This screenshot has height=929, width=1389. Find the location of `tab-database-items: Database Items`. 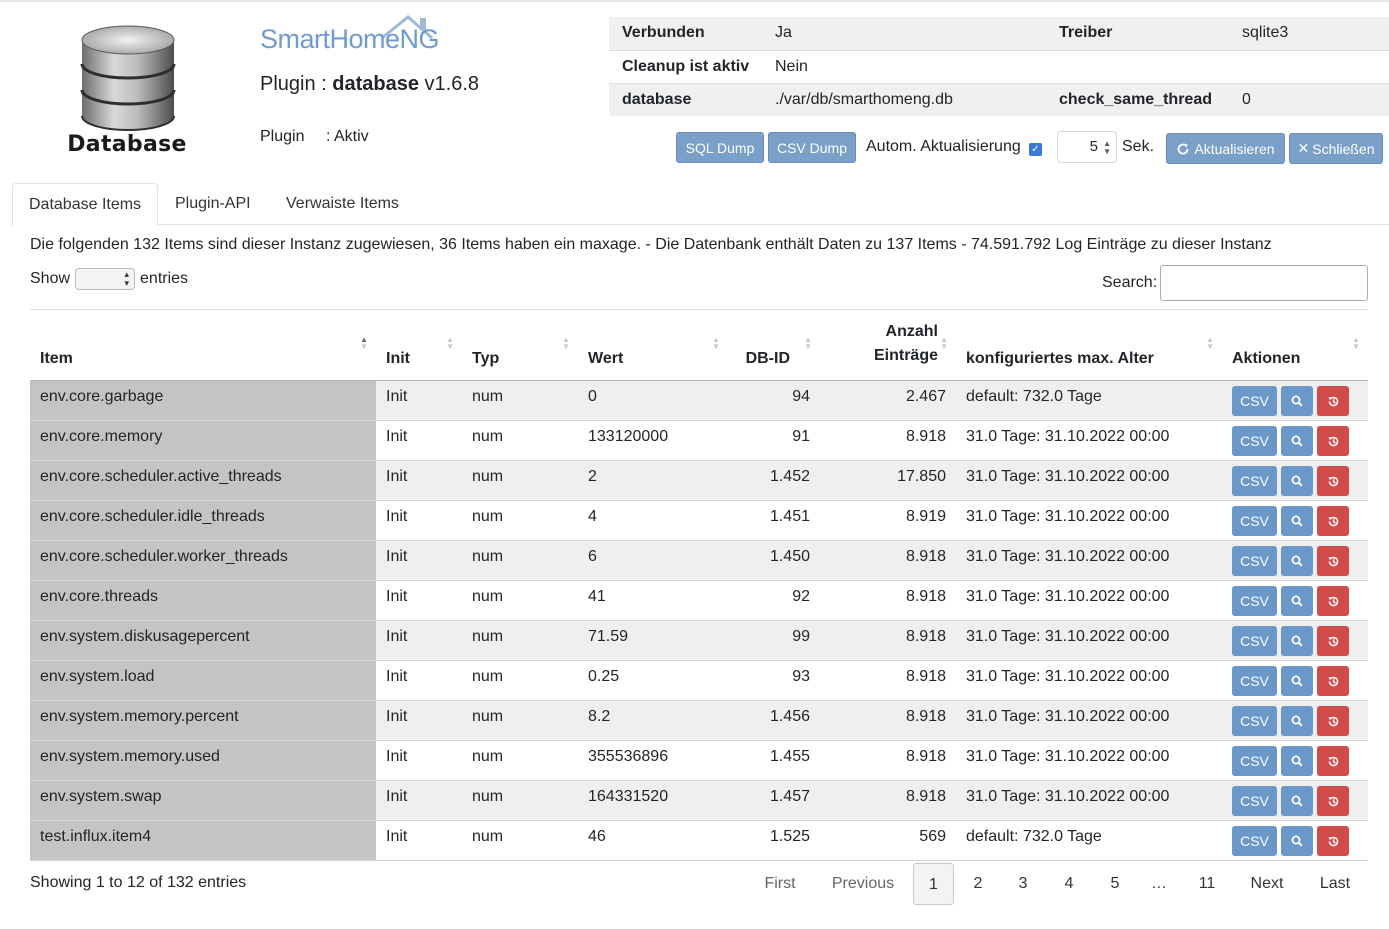

tab-database-items: Database Items is located at coordinates (85, 204).